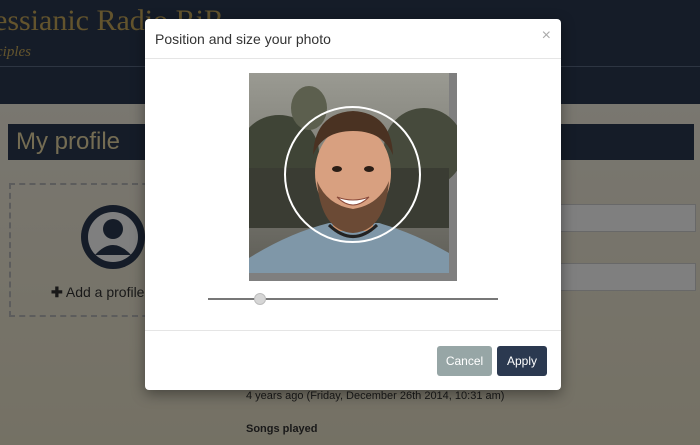  What do you see at coordinates (243, 39) in the screenshot?
I see `modal-title: Position and size your photo` at bounding box center [243, 39].